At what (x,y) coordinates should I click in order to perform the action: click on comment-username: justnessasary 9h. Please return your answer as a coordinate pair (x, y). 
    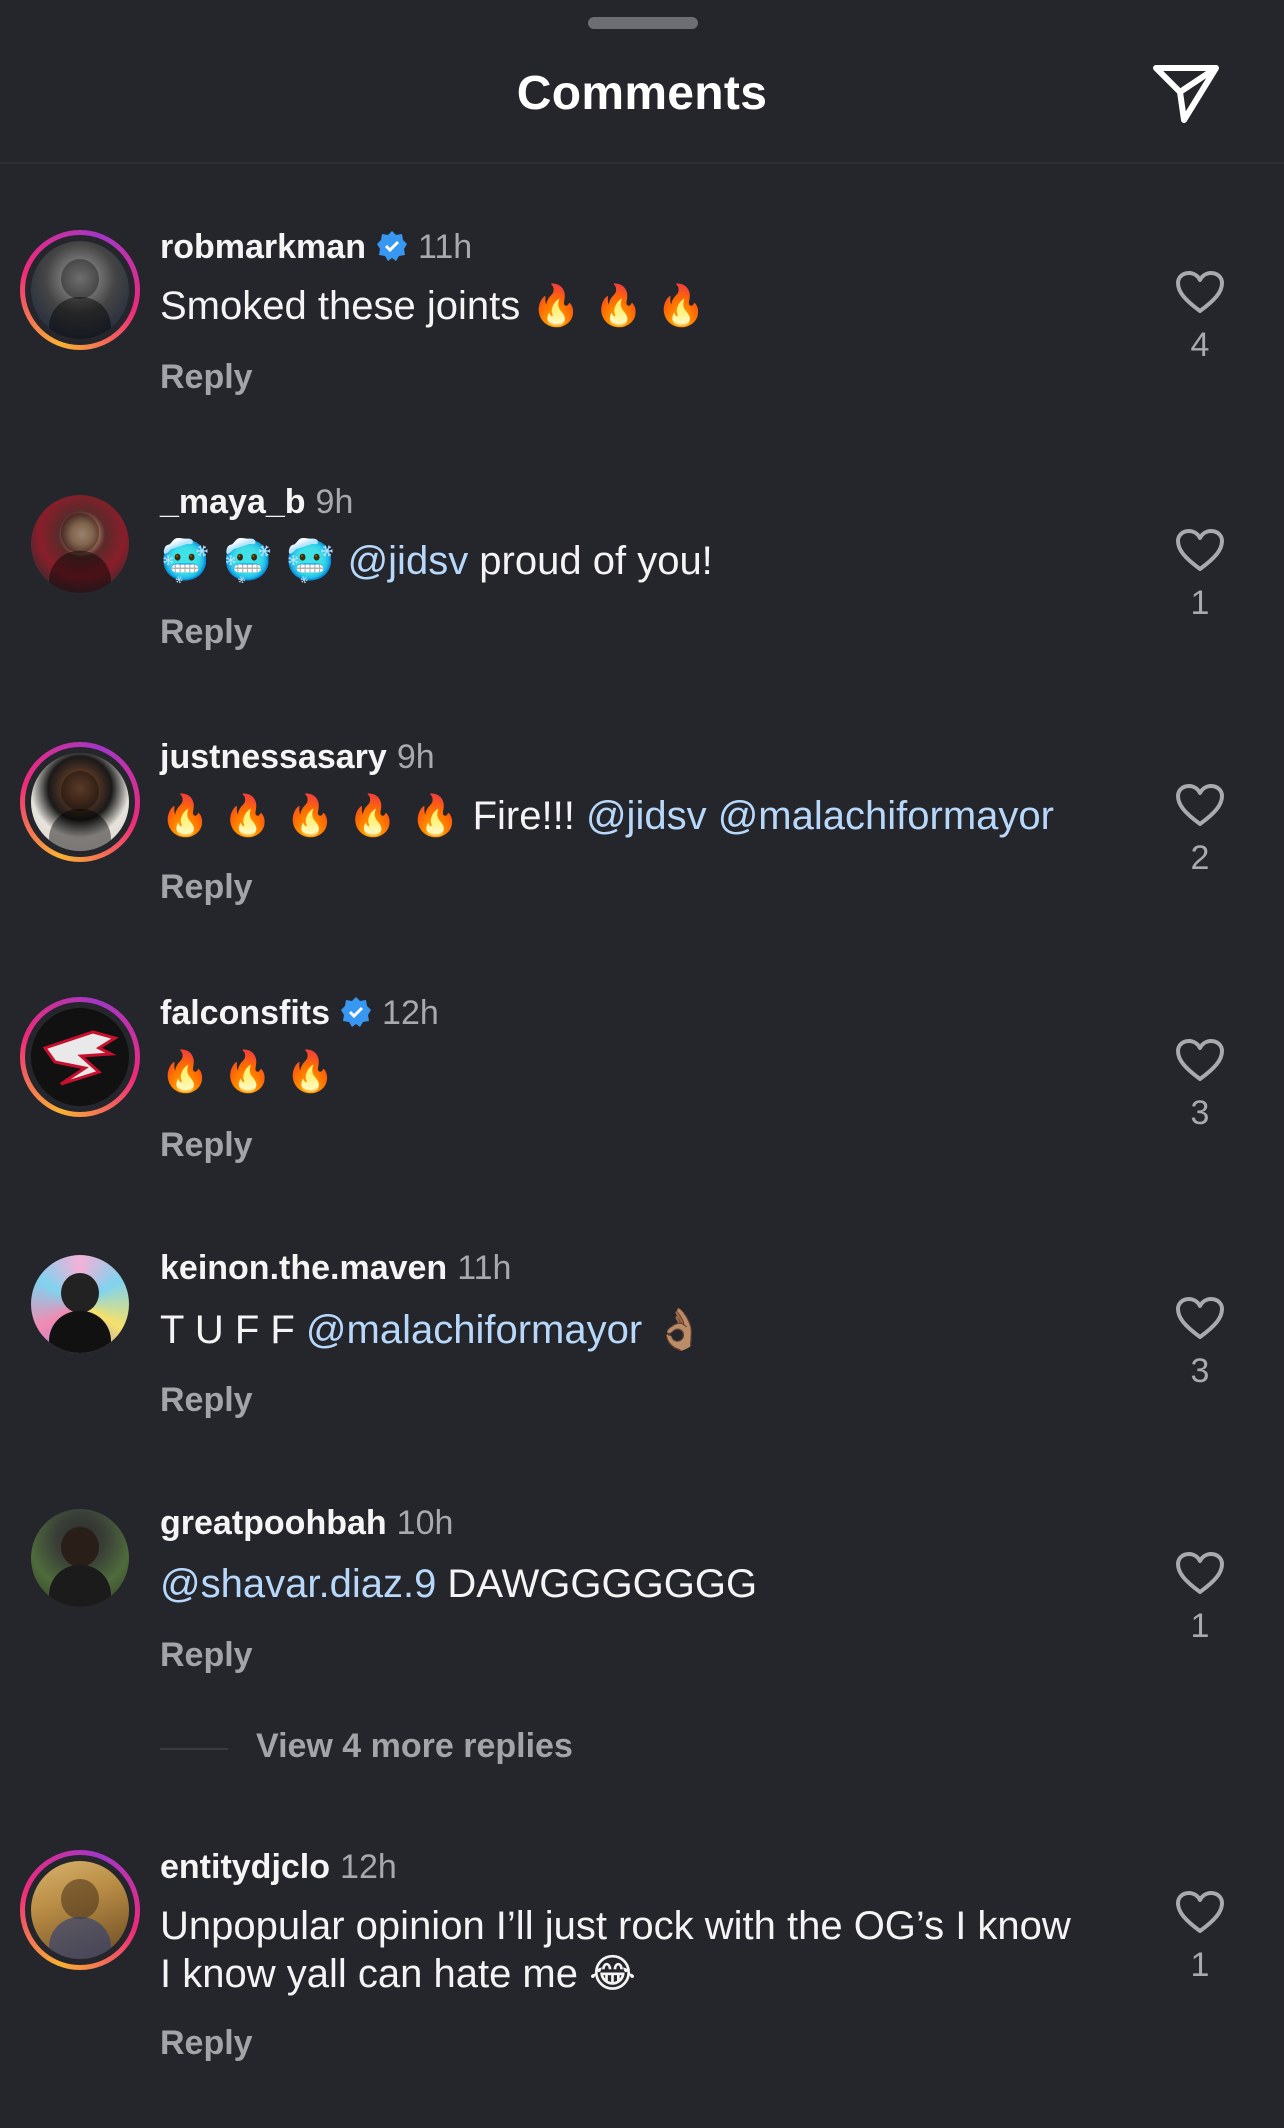
    Looking at the image, I should click on (297, 757).